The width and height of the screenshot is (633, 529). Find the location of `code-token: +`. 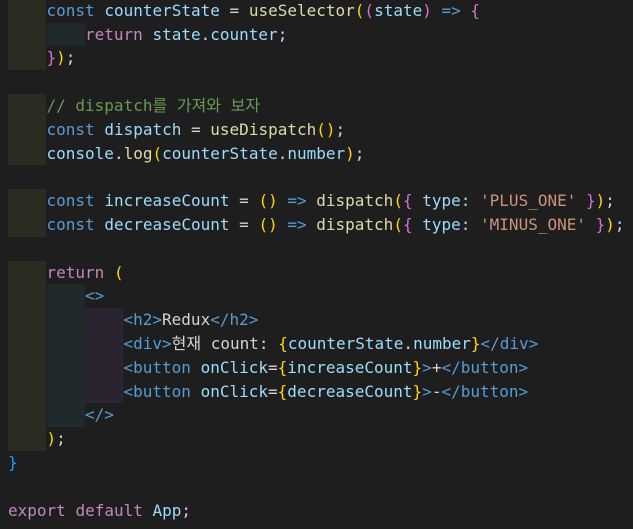

code-token: + is located at coordinates (436, 367).